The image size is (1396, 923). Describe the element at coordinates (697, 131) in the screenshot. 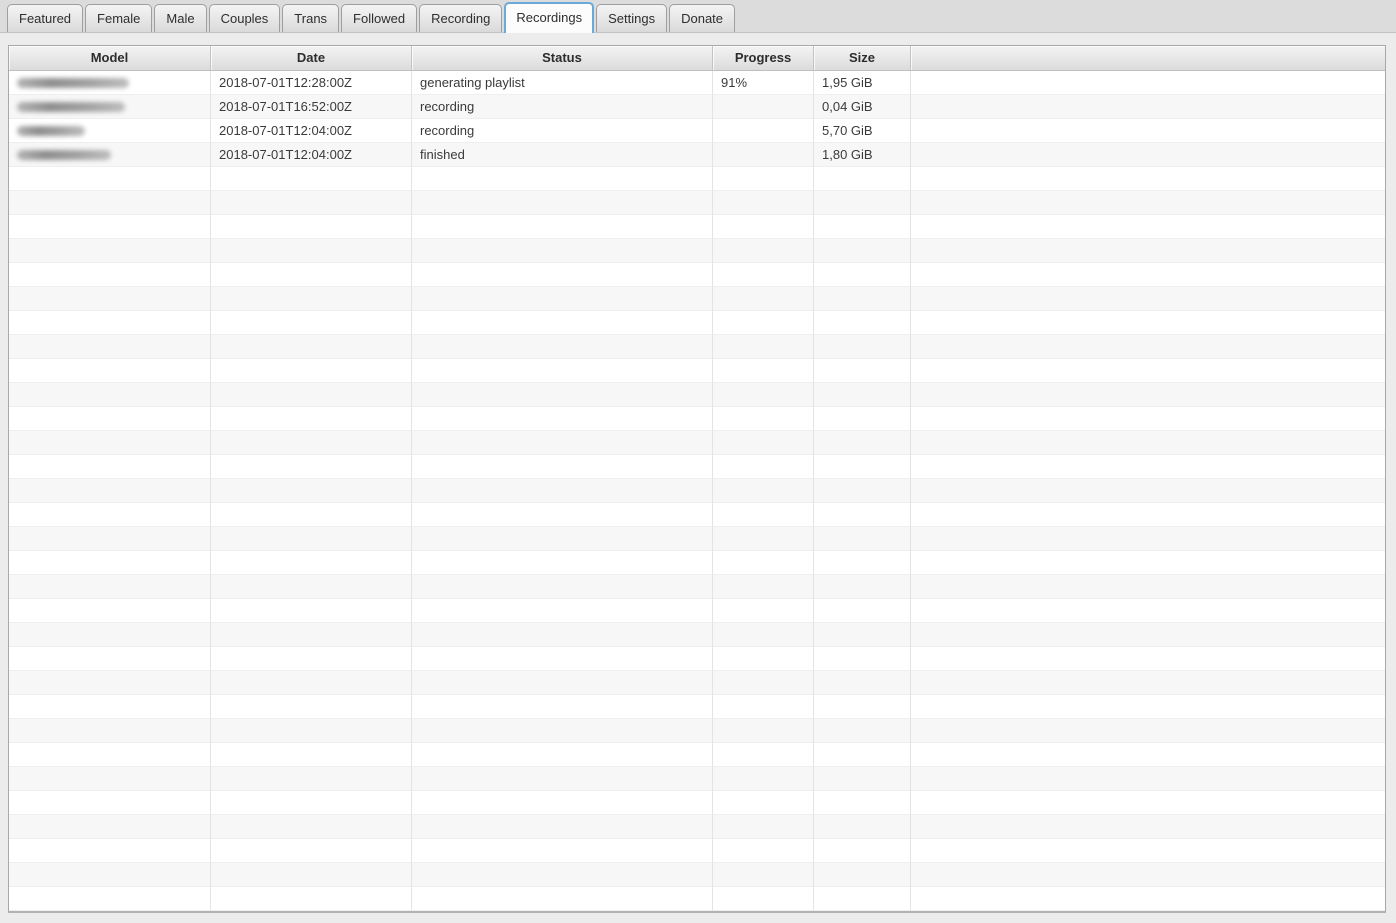

I see `table-row: 2018-07-01T12:04:00Z recording 5,70 GiB` at that location.